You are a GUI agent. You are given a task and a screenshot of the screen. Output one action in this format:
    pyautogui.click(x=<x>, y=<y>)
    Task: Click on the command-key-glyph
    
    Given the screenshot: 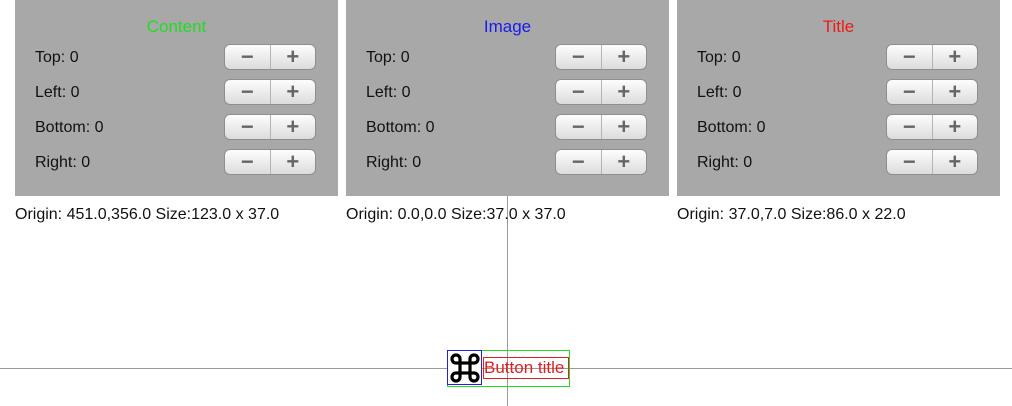 What is the action you would take?
    pyautogui.click(x=464, y=367)
    